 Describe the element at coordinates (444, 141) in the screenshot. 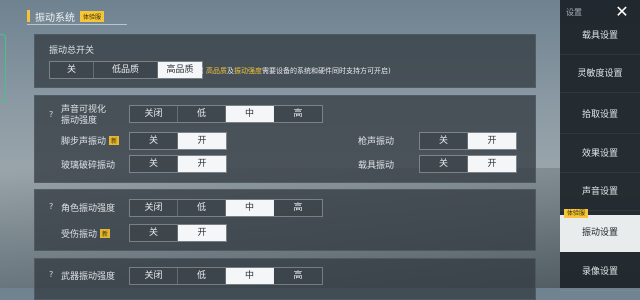

I see `gunshot-off: 关` at that location.